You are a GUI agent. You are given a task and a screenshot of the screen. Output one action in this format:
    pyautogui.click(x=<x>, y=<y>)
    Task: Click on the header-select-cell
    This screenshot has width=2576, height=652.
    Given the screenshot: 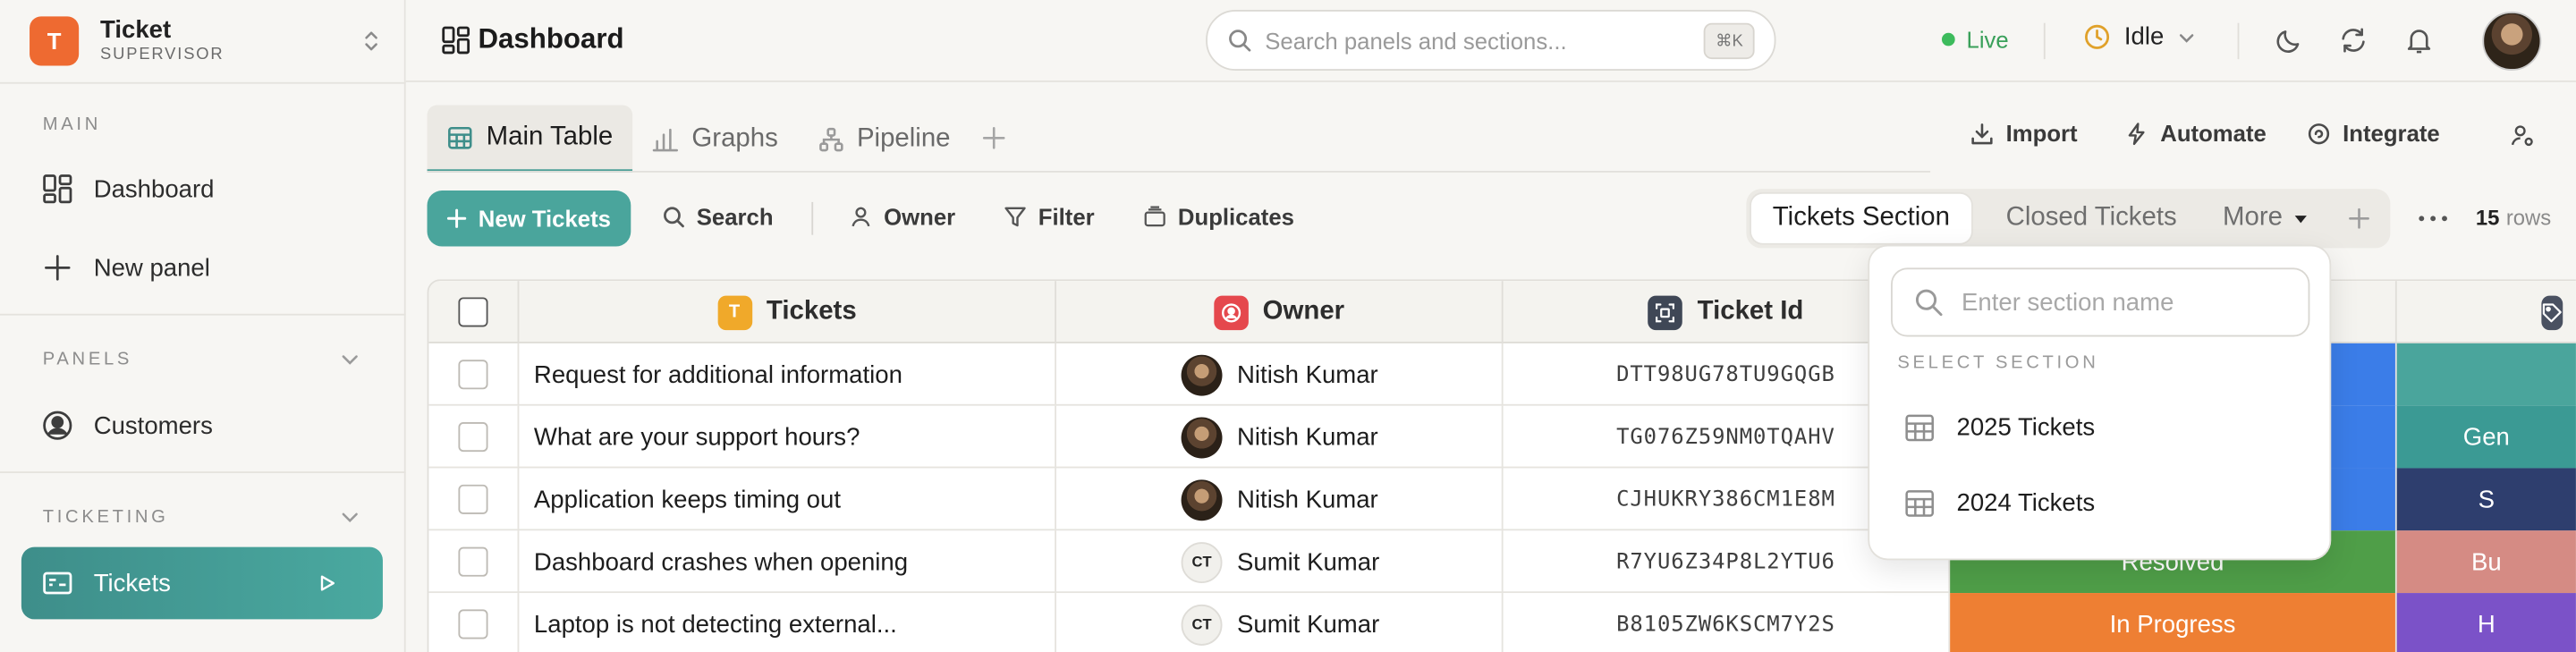 What is the action you would take?
    pyautogui.click(x=474, y=312)
    